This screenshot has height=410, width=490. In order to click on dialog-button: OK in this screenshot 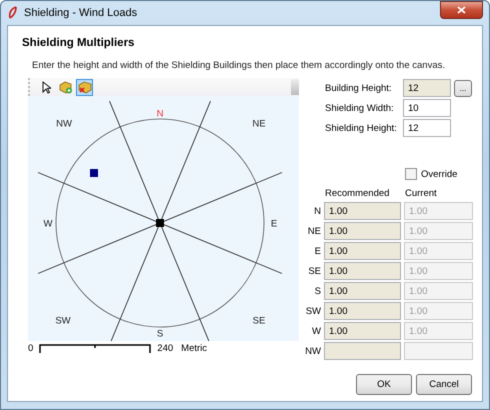, I will do `click(384, 384)`.